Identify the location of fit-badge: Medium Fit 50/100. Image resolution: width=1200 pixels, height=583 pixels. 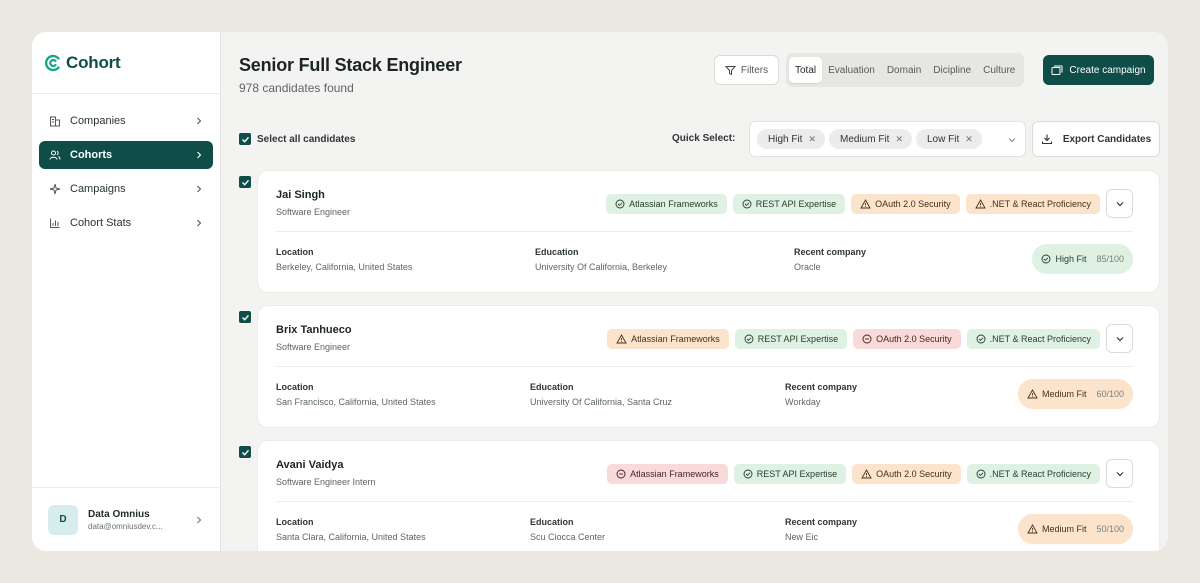
(1075, 529).